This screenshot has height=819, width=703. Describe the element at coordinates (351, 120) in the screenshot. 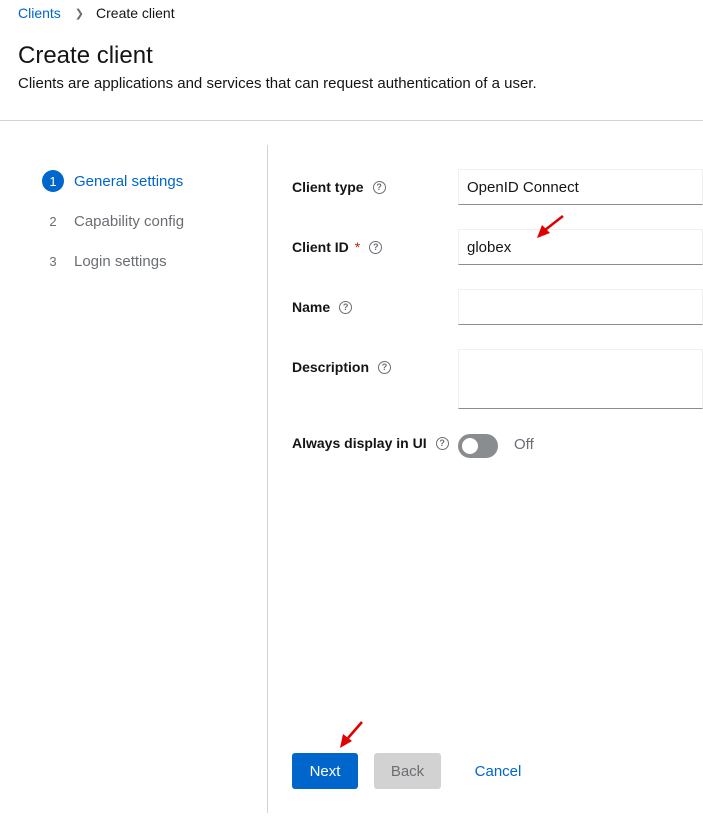

I see `header-divider` at that location.